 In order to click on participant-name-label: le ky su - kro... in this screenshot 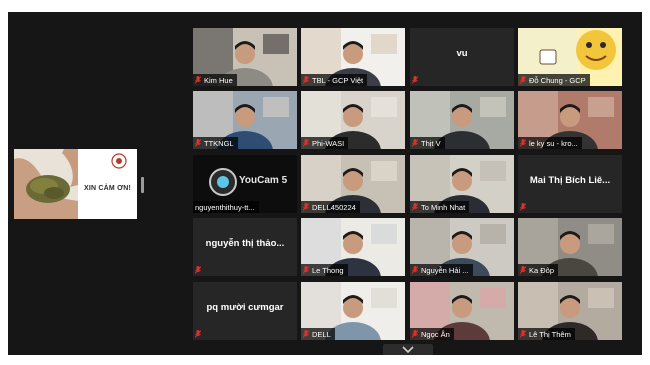, I will do `click(550, 143)`.